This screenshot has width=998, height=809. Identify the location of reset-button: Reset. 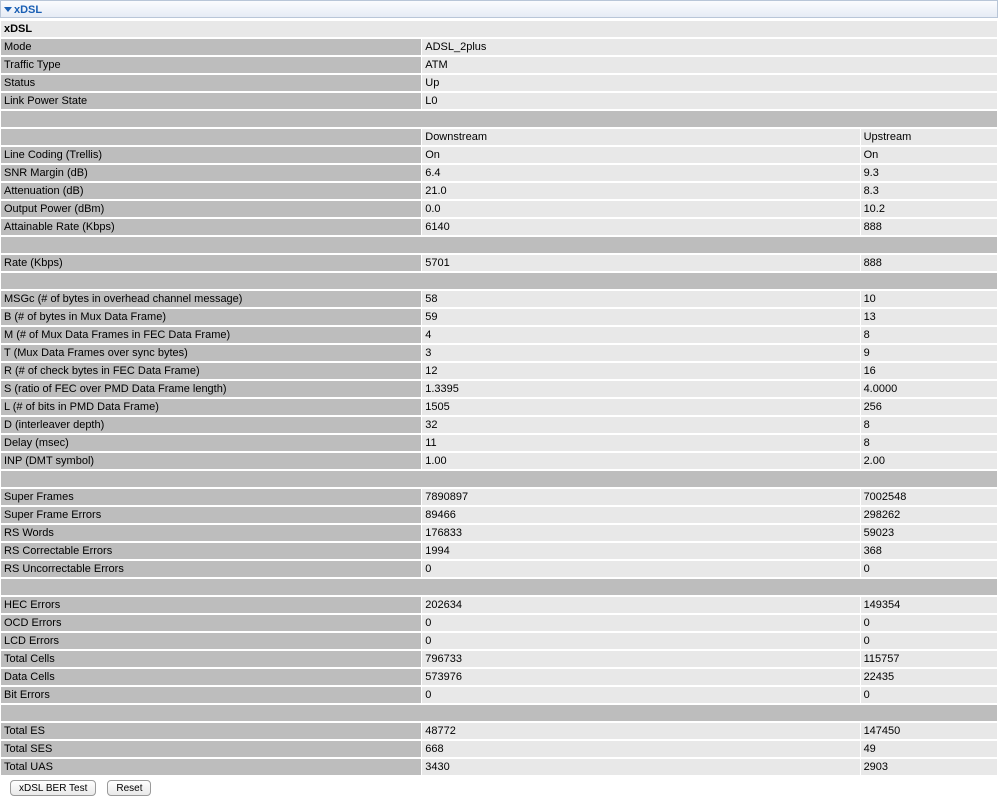
(129, 788).